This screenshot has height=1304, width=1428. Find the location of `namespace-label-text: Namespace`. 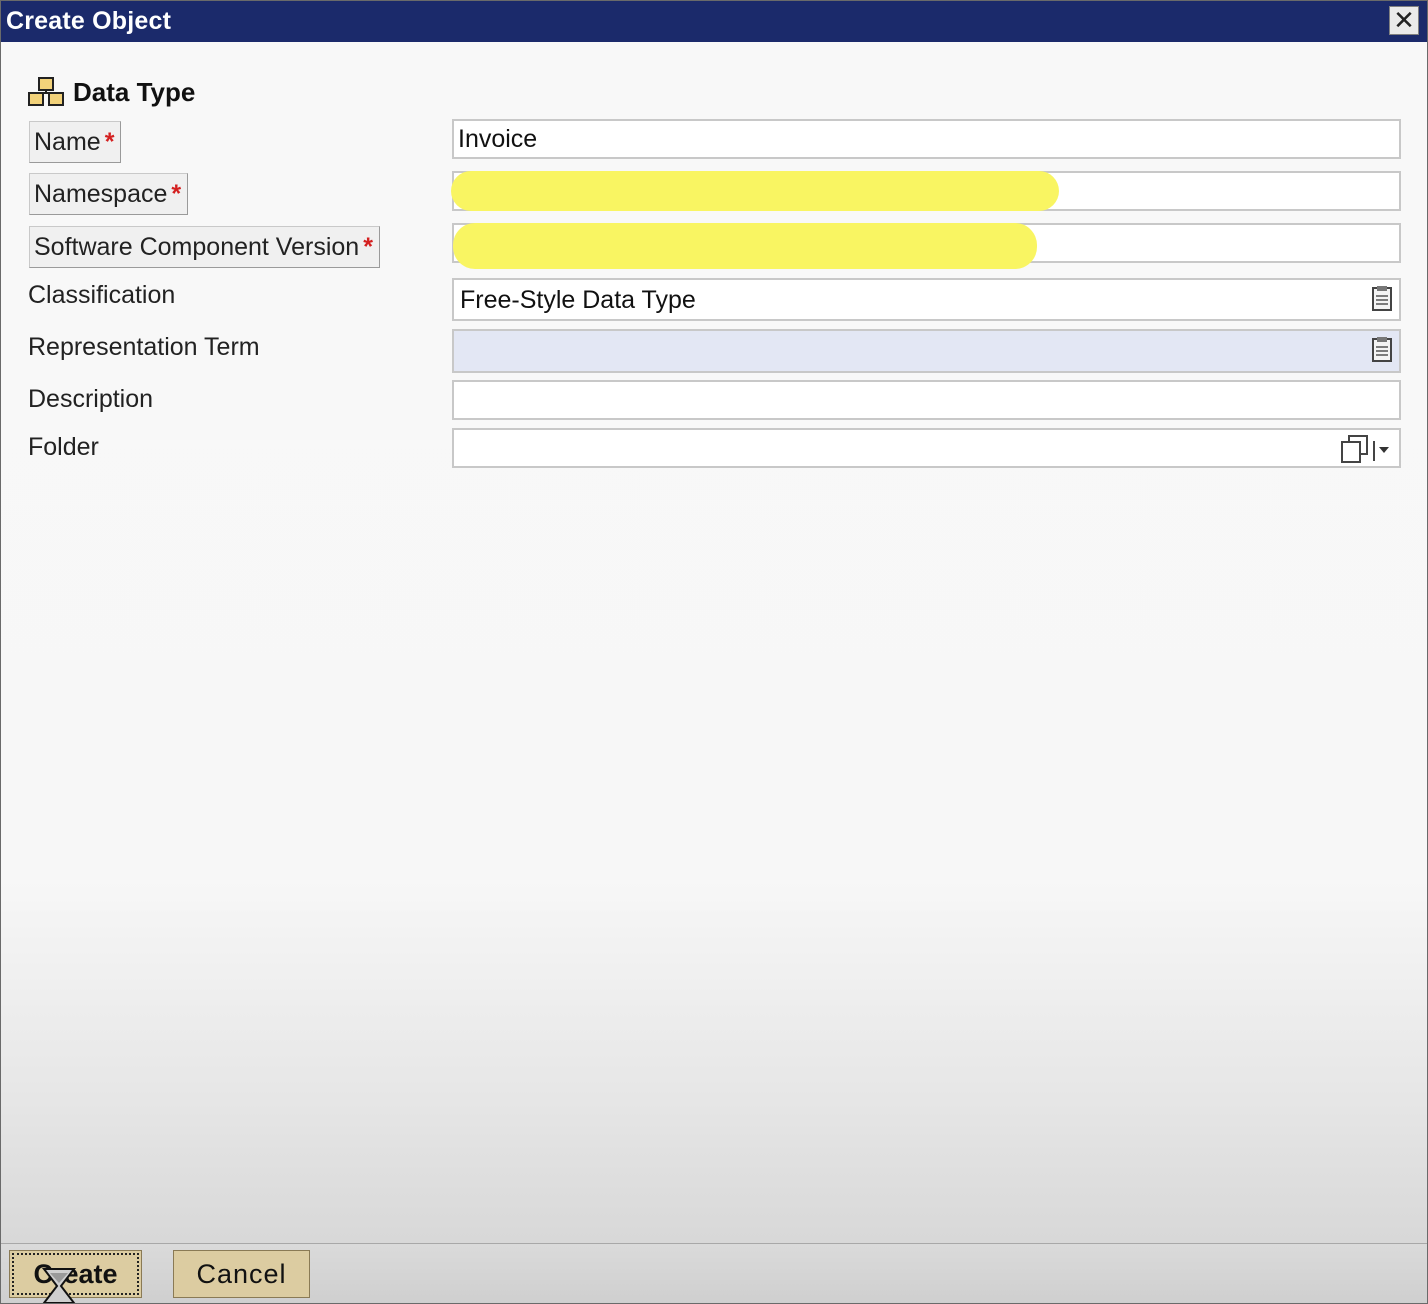

namespace-label-text: Namespace is located at coordinates (101, 194).